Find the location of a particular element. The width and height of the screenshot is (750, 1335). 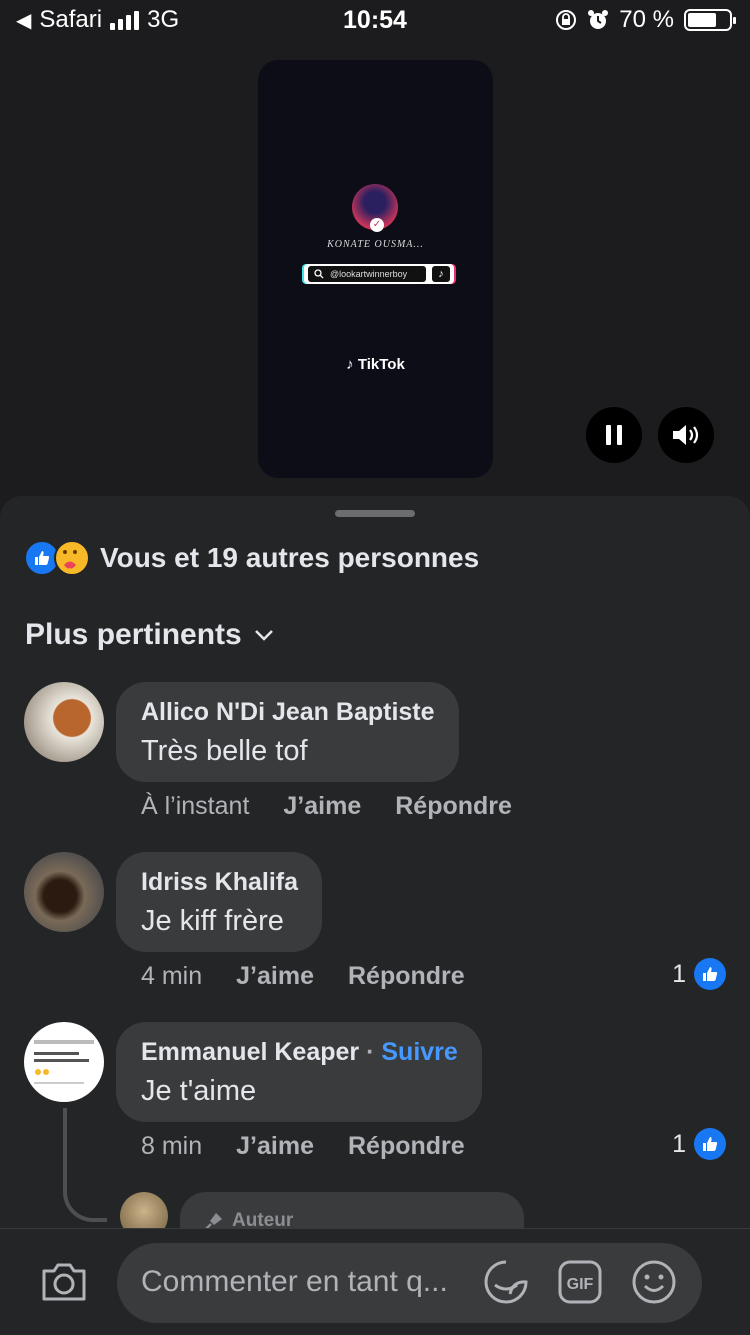

verified-check-icon: ✓ is located at coordinates (377, 225).